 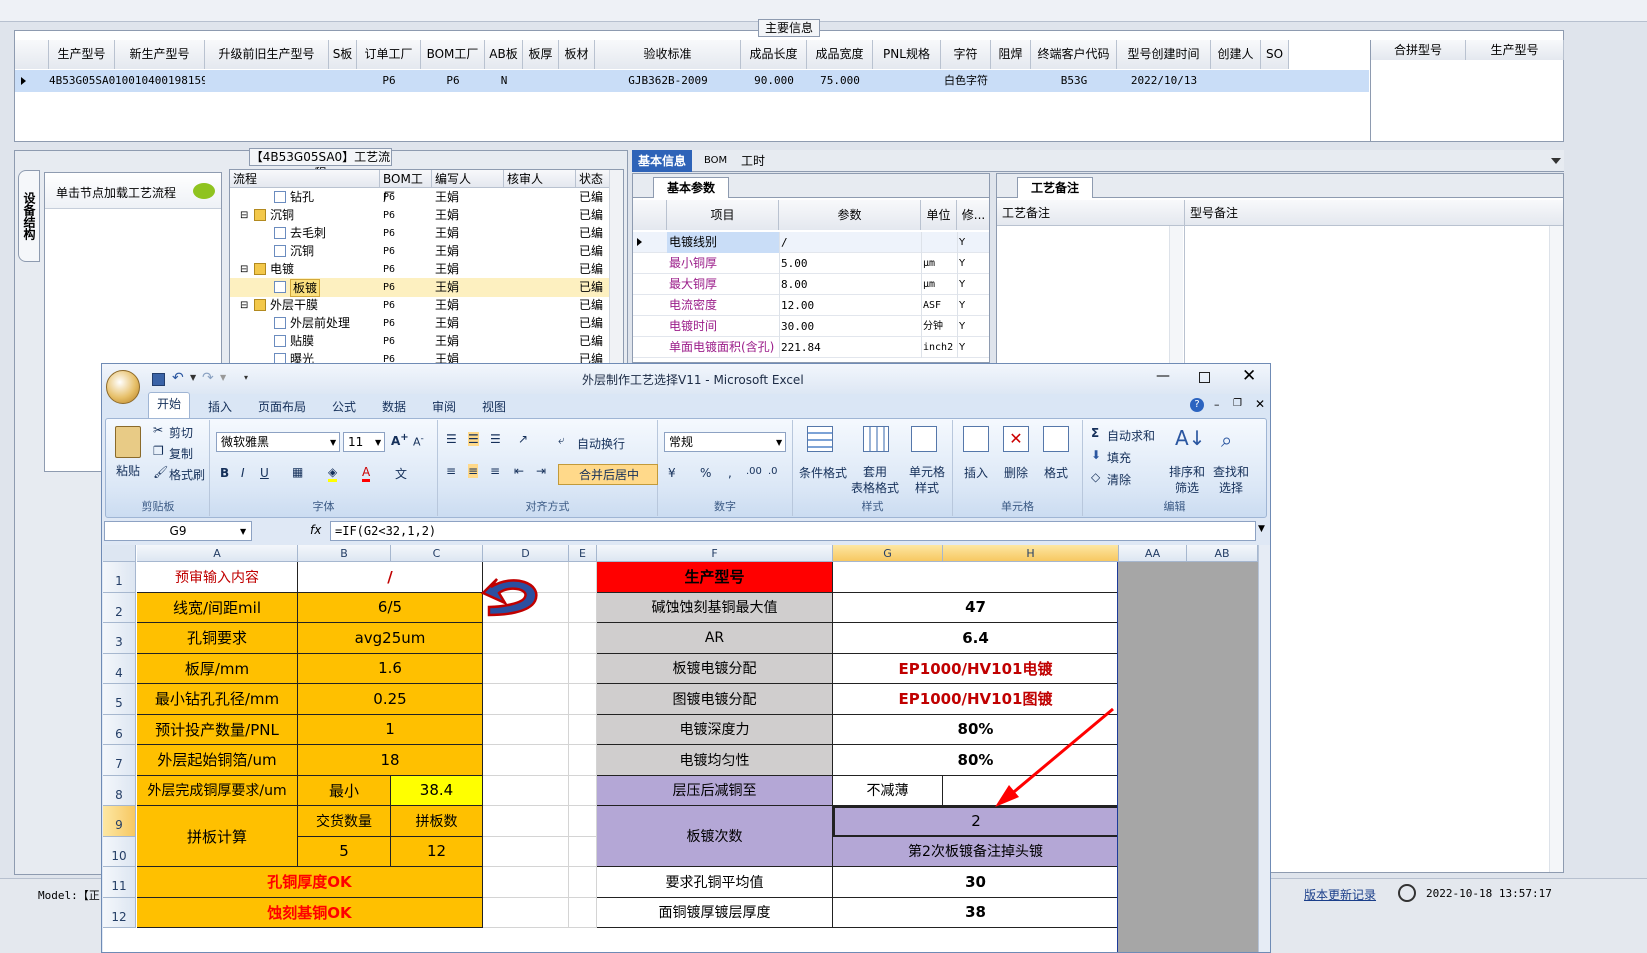 What do you see at coordinates (753, 161) in the screenshot?
I see `tab-work-hours: 工时` at bounding box center [753, 161].